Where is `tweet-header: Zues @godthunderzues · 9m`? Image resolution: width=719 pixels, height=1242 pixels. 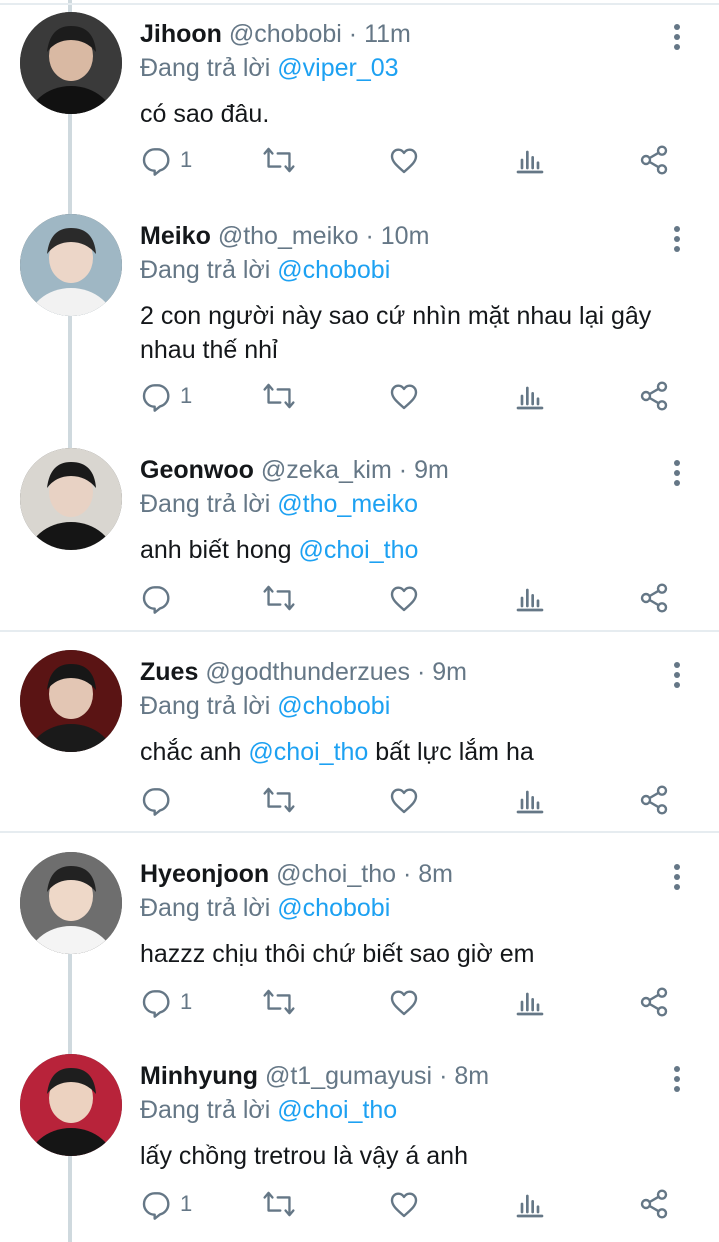
tweet-header: Zues @godthunderzues · 9m is located at coordinates (303, 672).